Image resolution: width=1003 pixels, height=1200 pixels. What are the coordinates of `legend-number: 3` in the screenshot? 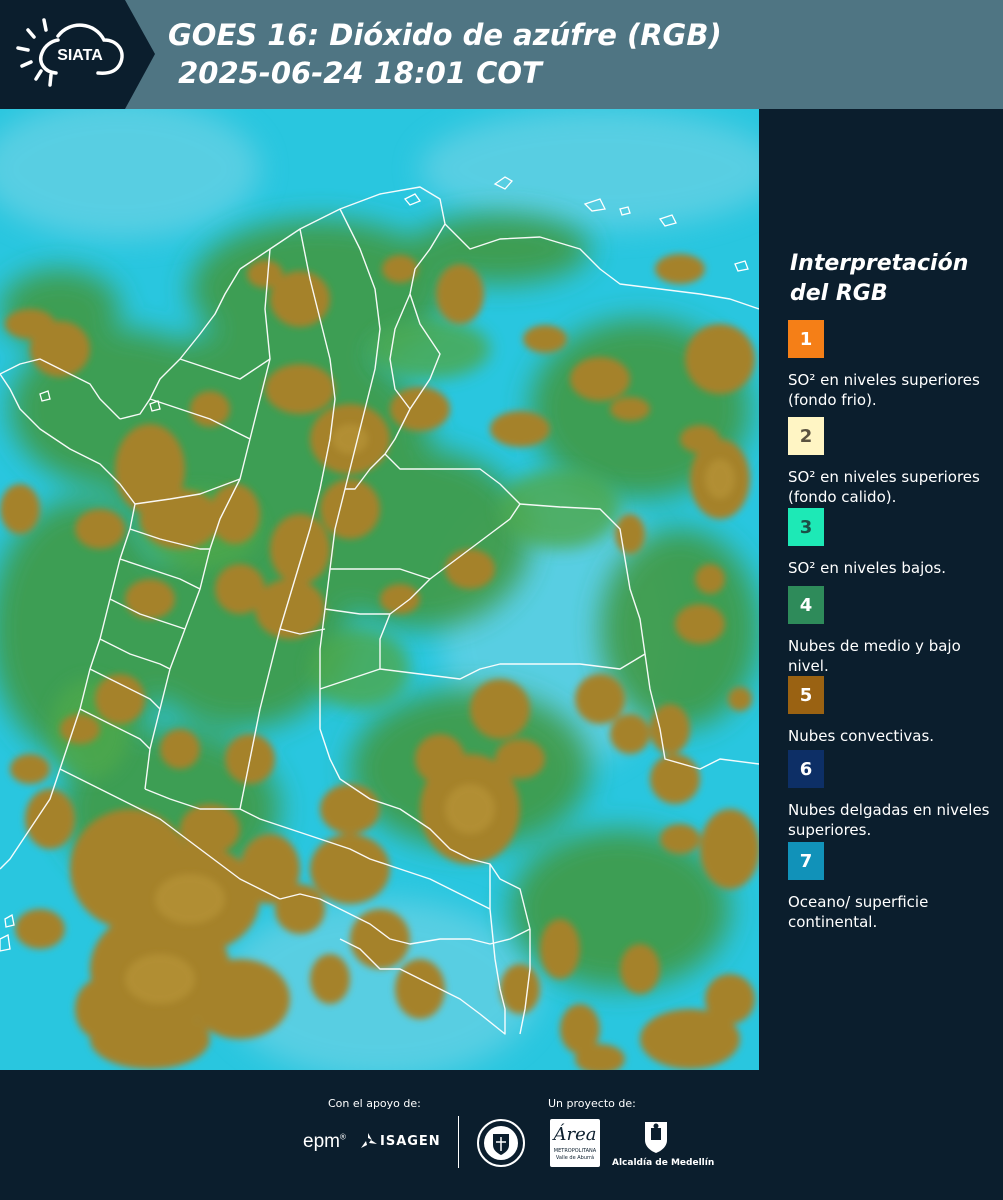 It's located at (806, 527).